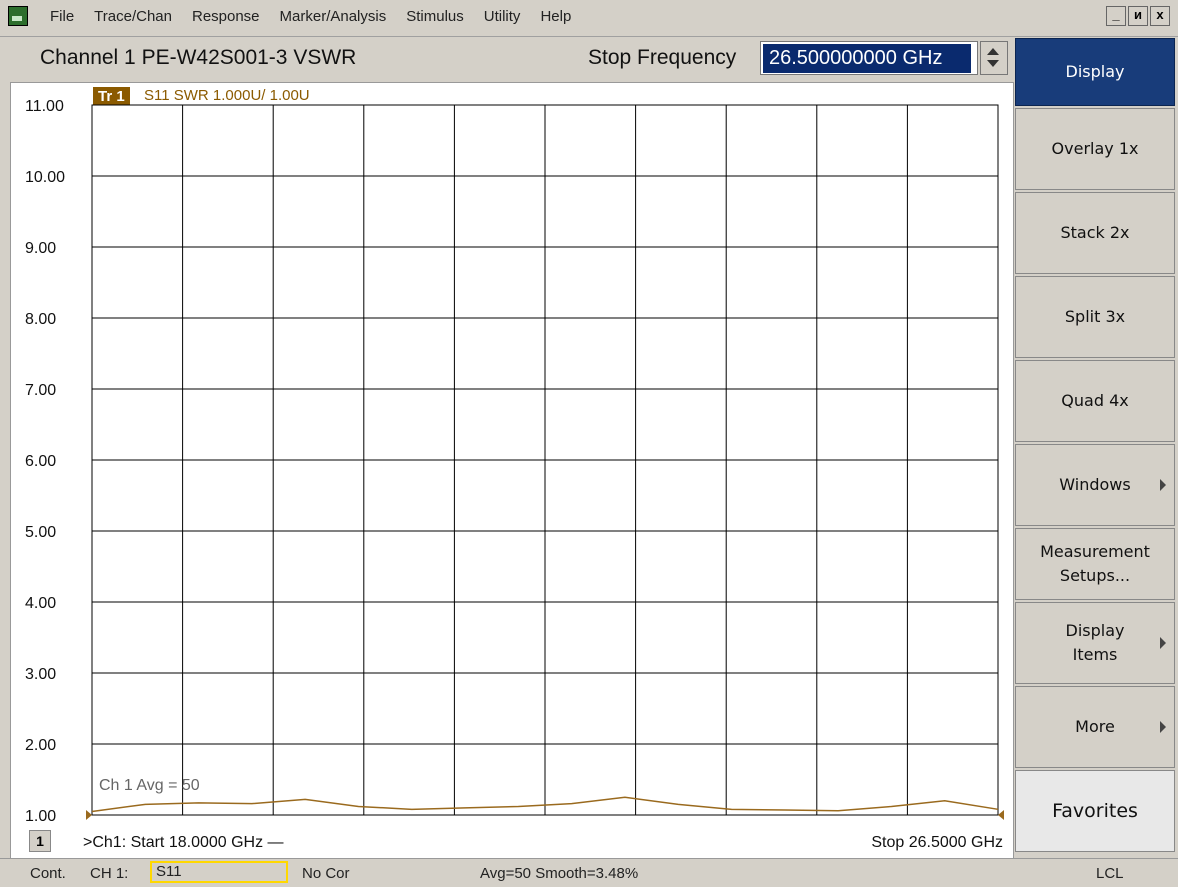 This screenshot has width=1178, height=887. I want to click on correction-status: No Cor, so click(326, 873).